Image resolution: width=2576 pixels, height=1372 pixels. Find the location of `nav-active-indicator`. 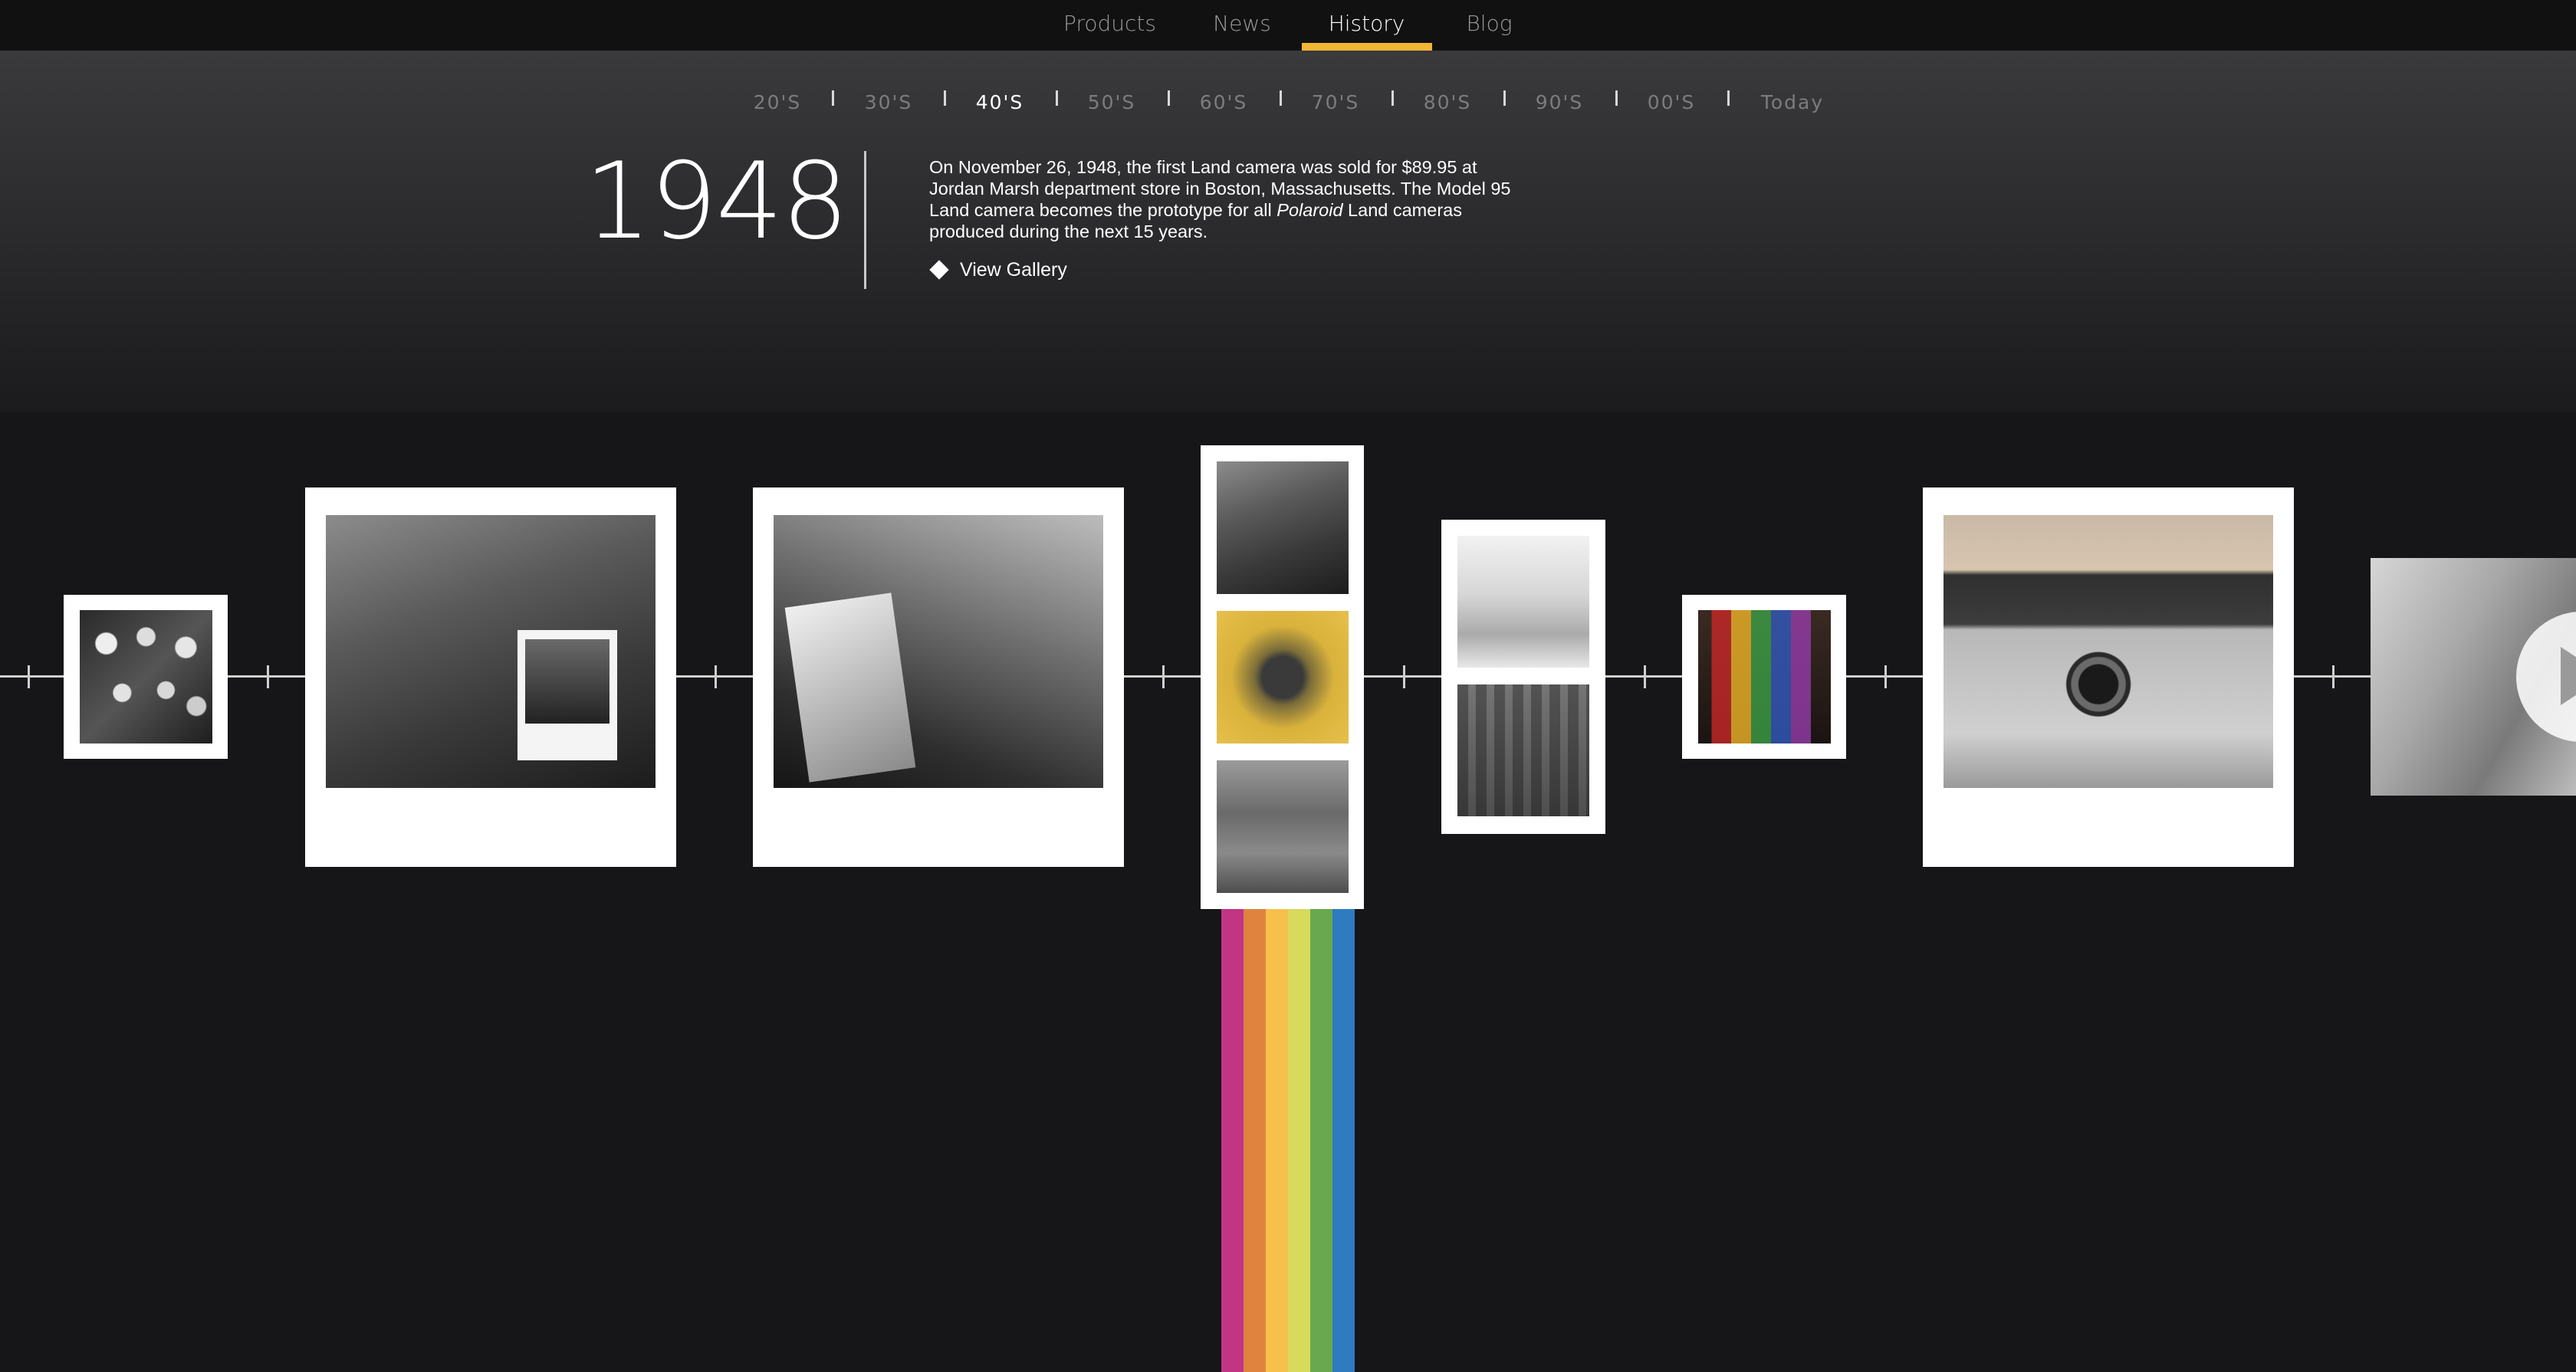

nav-active-indicator is located at coordinates (1367, 47).